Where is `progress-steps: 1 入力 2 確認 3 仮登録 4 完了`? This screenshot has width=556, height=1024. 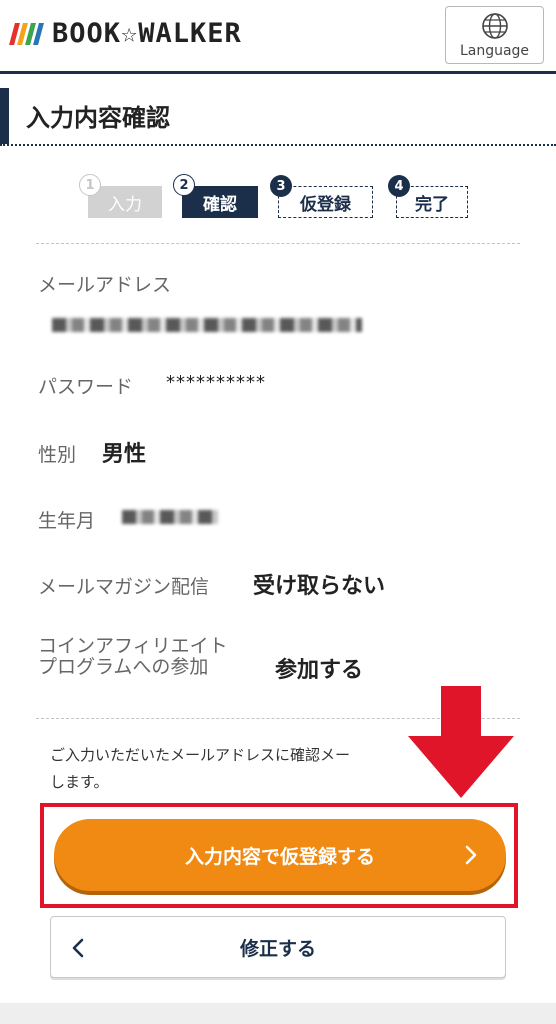
progress-steps: 1 入力 2 確認 3 仮登録 4 完了 is located at coordinates (278, 197).